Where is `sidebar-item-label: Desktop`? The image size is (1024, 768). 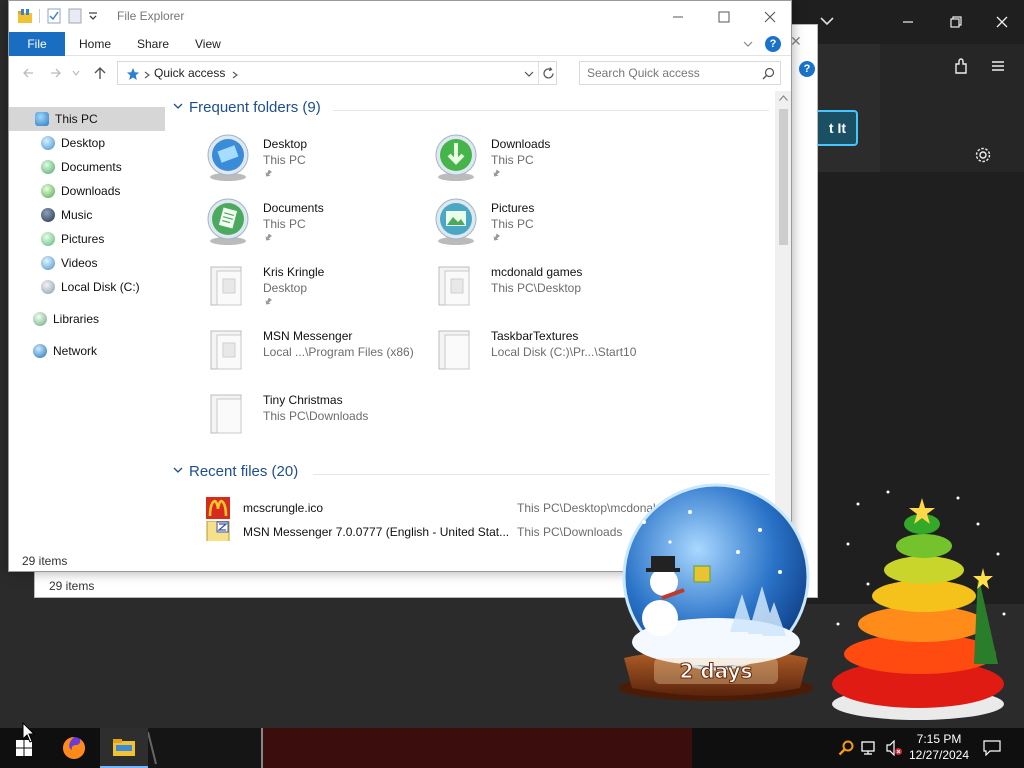
sidebar-item-label: Desktop is located at coordinates (83, 143).